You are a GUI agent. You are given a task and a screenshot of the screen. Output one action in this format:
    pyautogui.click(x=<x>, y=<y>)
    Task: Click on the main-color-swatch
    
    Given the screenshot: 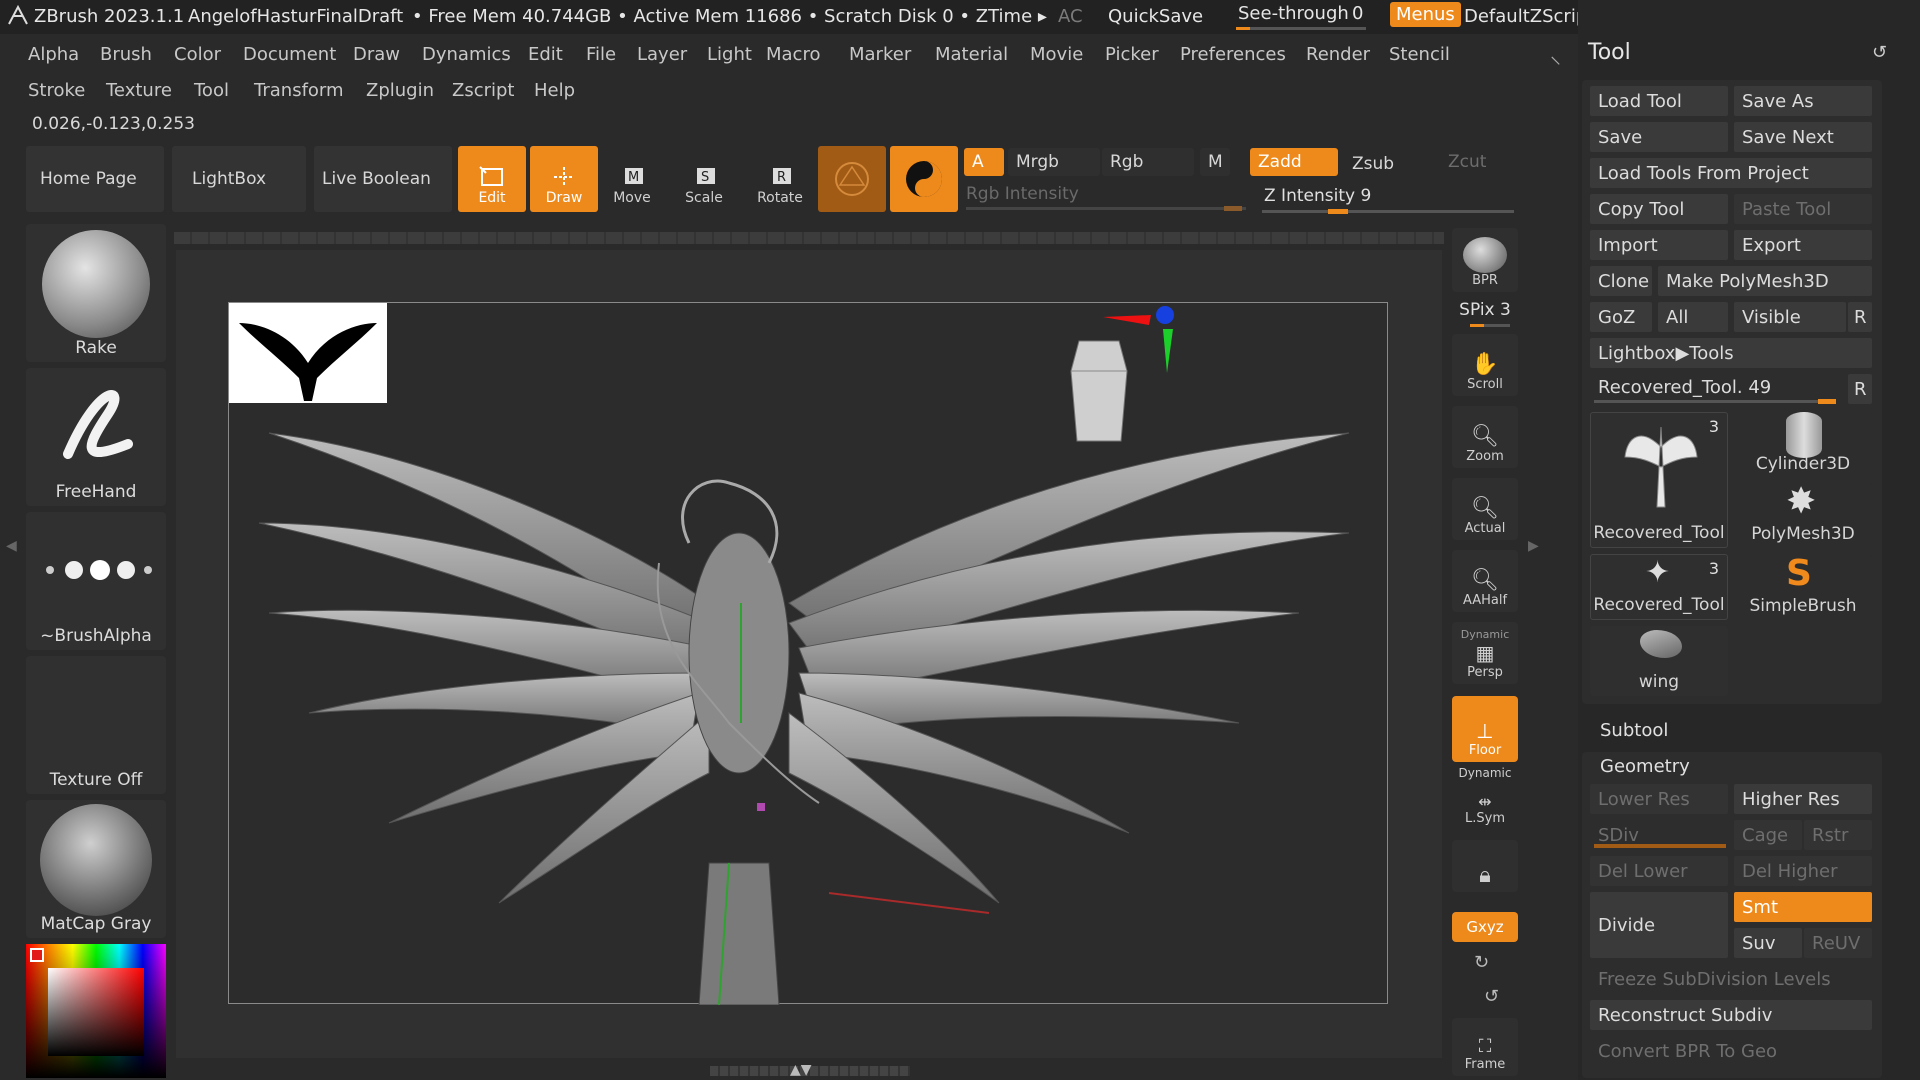 What is the action you would take?
    pyautogui.click(x=37, y=955)
    